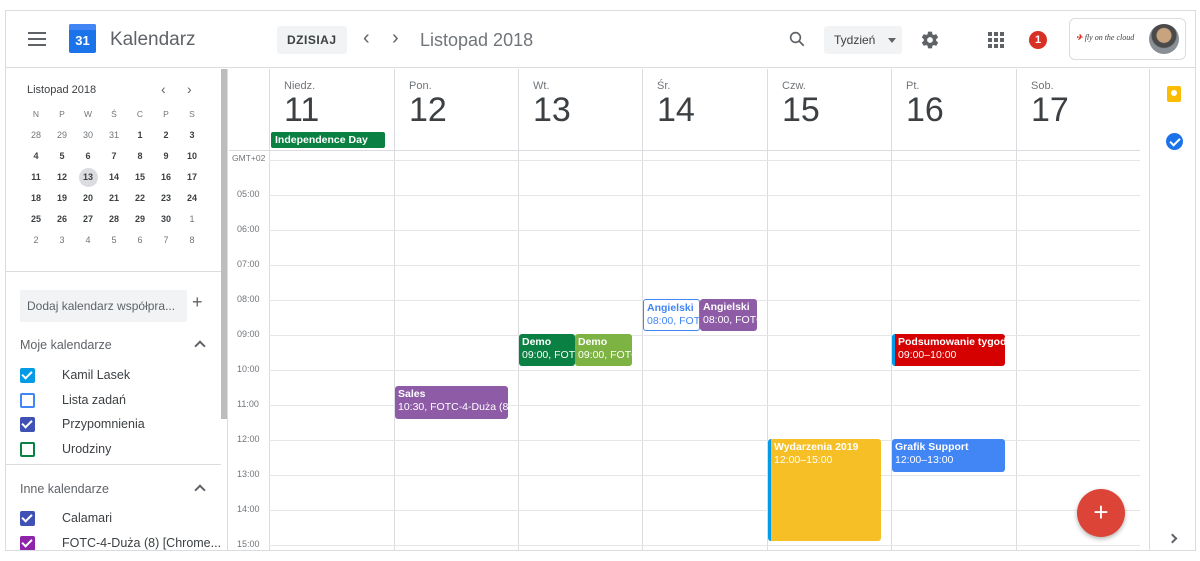  Describe the element at coordinates (801, 110) in the screenshot. I see `day-number: 15` at that location.